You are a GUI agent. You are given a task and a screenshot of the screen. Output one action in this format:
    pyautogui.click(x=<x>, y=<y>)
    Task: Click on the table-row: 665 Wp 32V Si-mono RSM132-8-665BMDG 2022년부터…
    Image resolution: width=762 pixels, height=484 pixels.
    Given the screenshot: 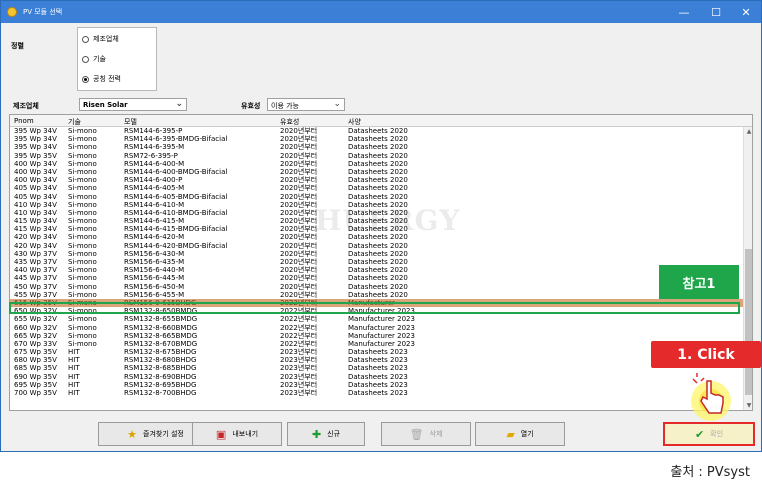 What is the action you would take?
    pyautogui.click(x=376, y=336)
    